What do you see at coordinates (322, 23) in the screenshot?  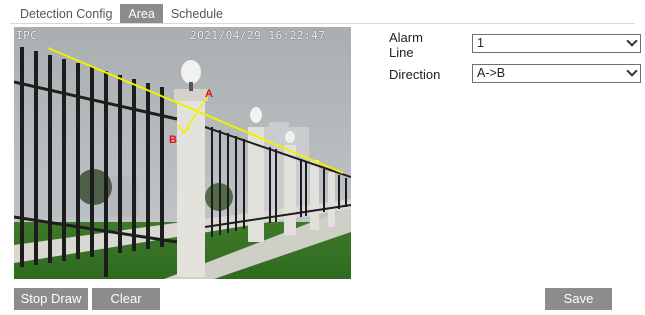 I see `tab-divider` at bounding box center [322, 23].